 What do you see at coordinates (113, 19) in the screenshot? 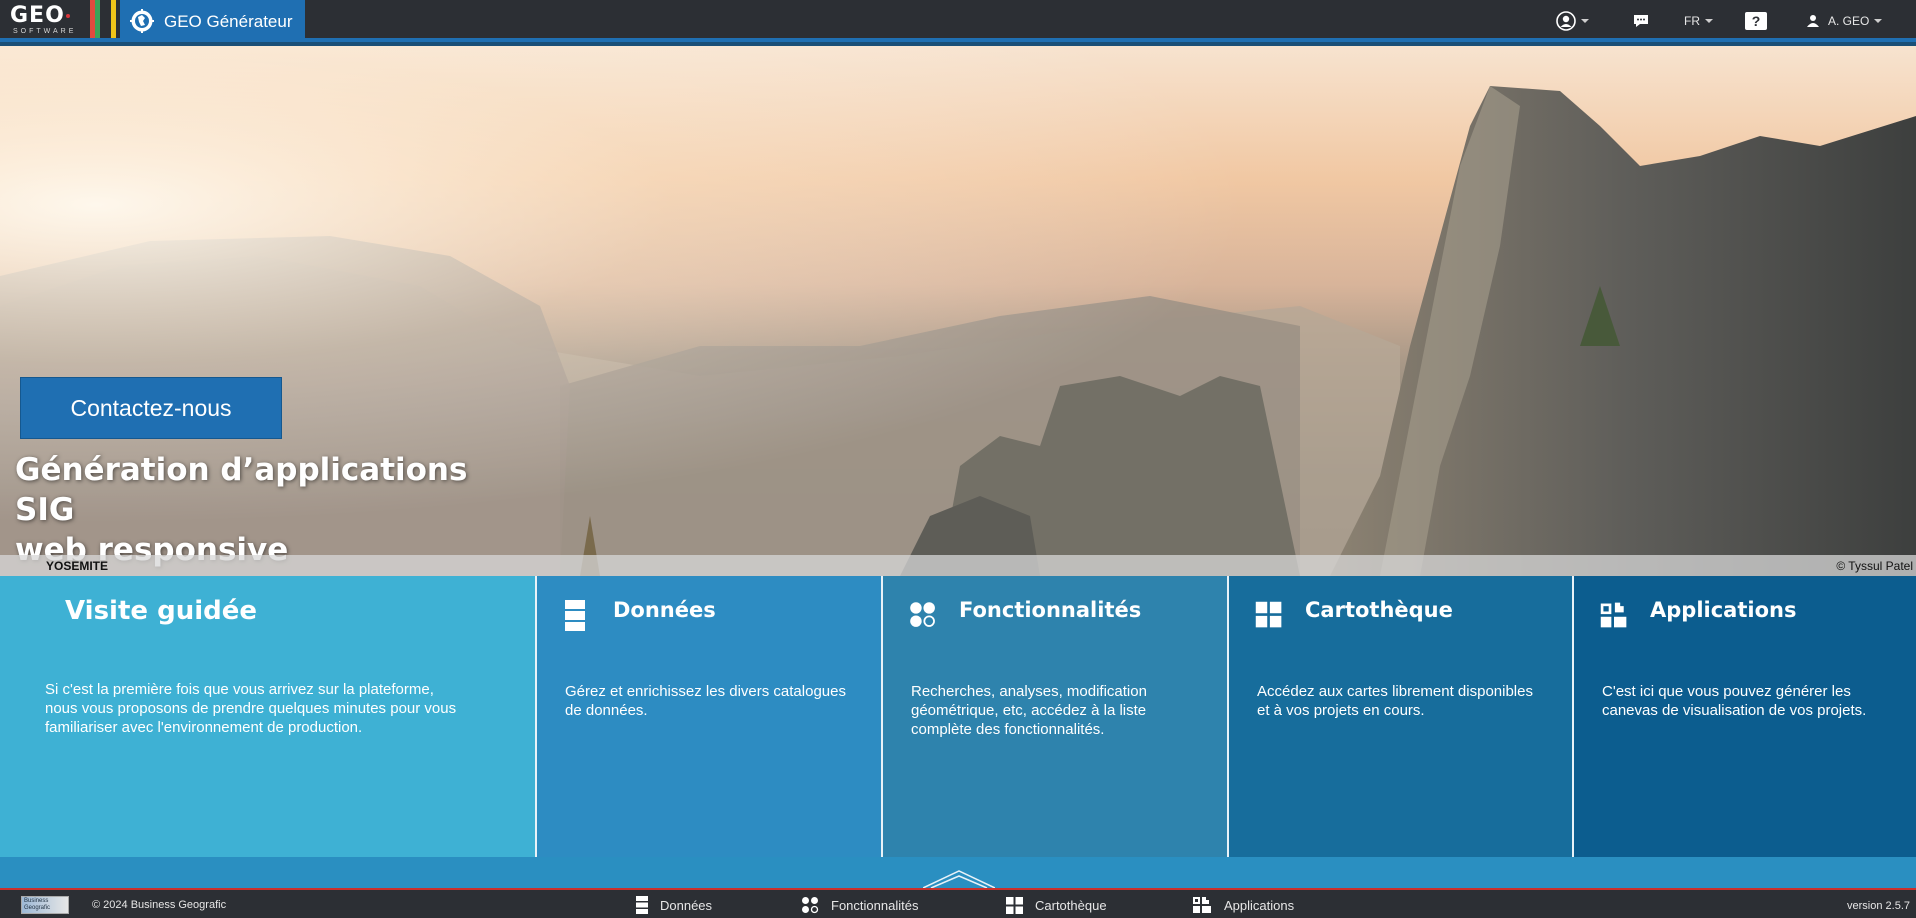
I see `stripe-yellow` at bounding box center [113, 19].